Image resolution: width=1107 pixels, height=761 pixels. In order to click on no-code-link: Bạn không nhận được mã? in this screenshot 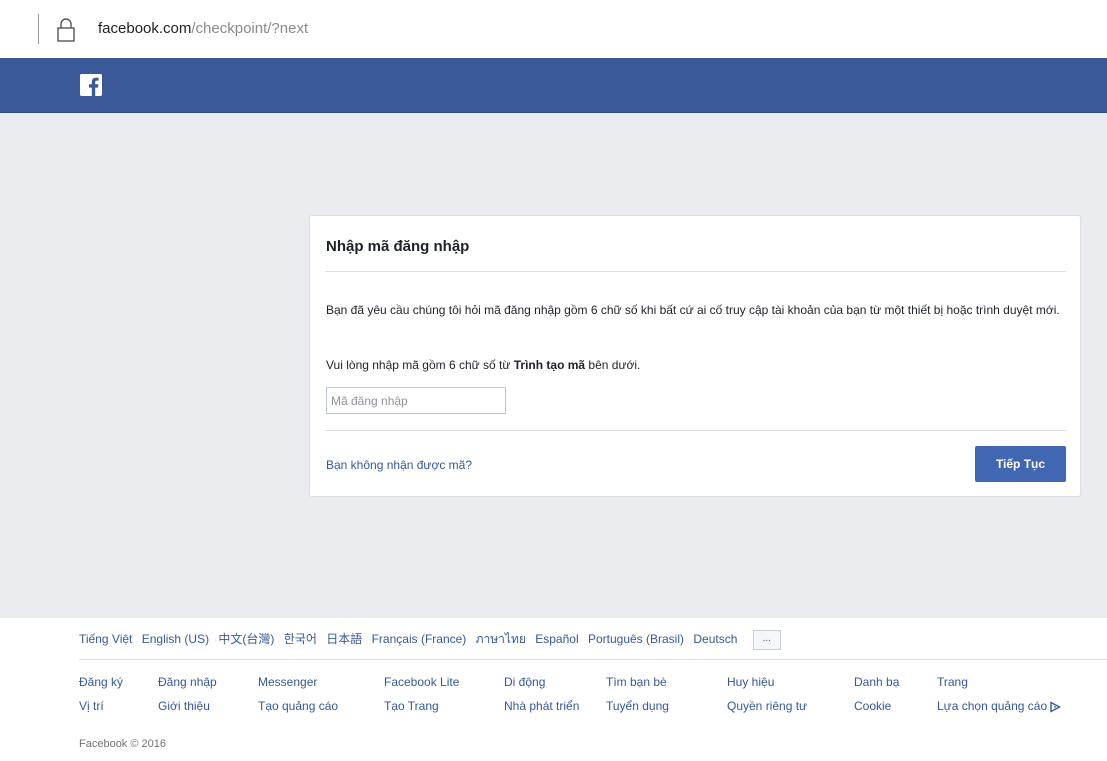, I will do `click(399, 465)`.